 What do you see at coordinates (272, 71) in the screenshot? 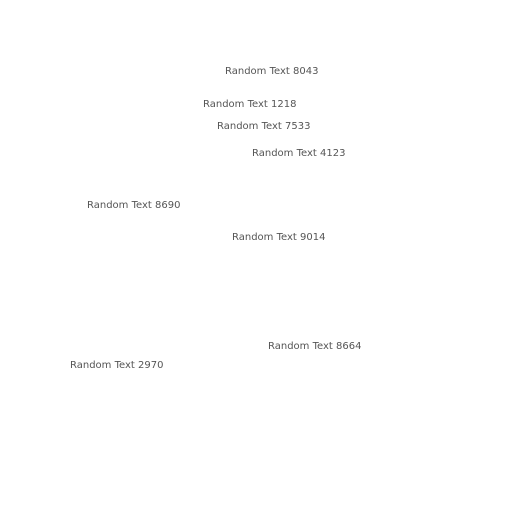
I see `random-text-label: Random Text 8043` at bounding box center [272, 71].